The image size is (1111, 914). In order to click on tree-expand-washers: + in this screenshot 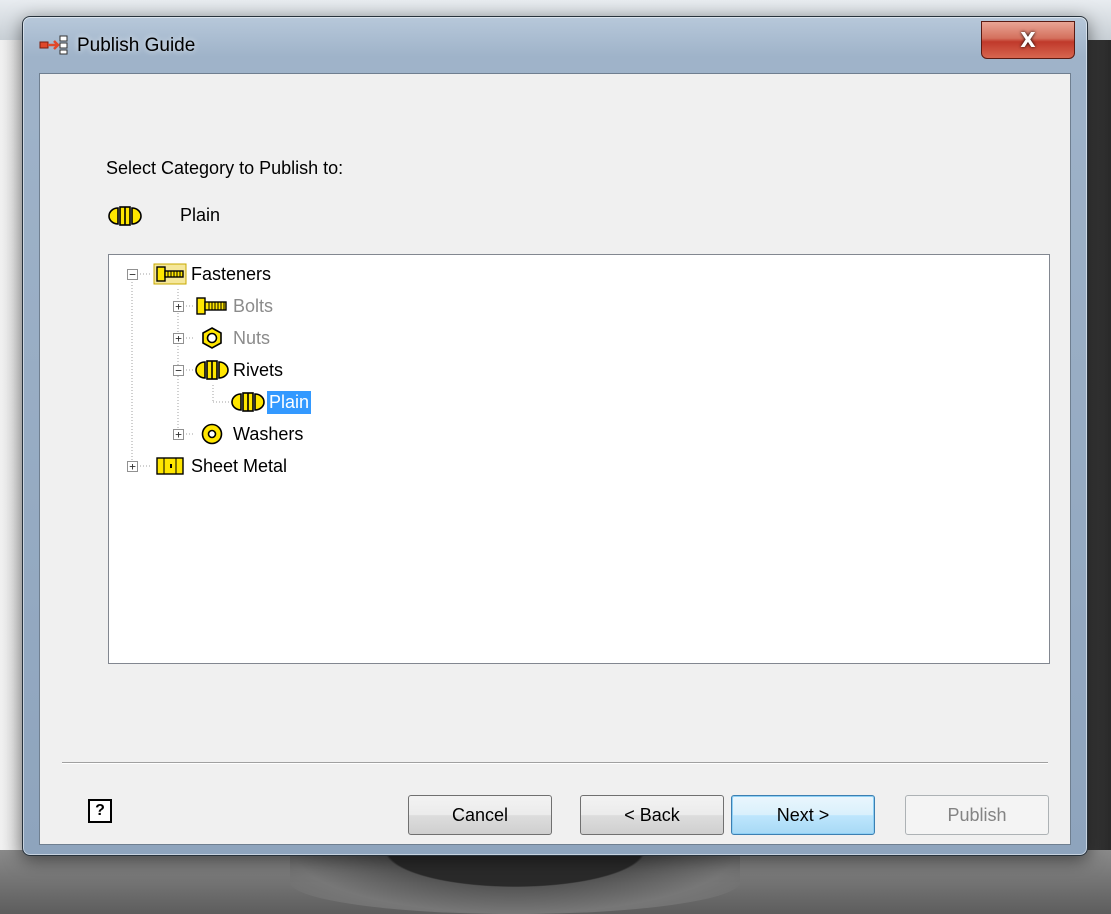, I will do `click(178, 434)`.